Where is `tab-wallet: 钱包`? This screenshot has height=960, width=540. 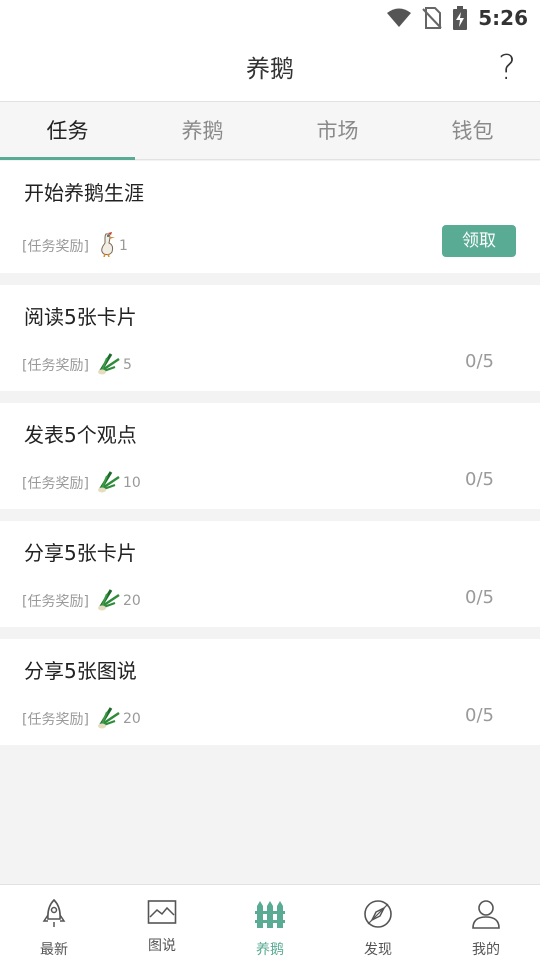
tab-wallet: 钱包 is located at coordinates (472, 130).